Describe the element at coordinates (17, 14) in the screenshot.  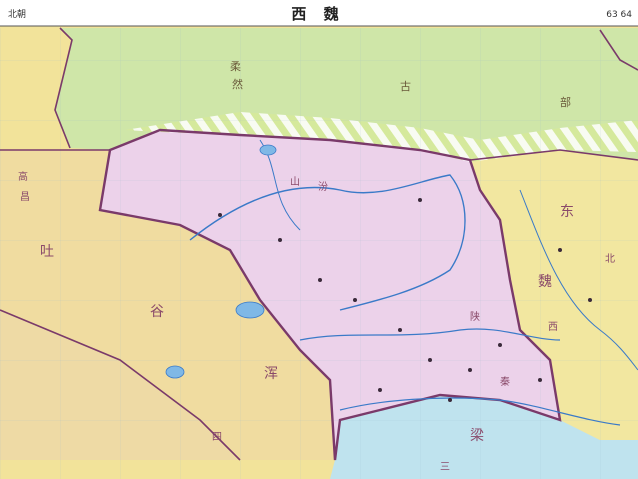
I see `header-left-label: 北朝` at that location.